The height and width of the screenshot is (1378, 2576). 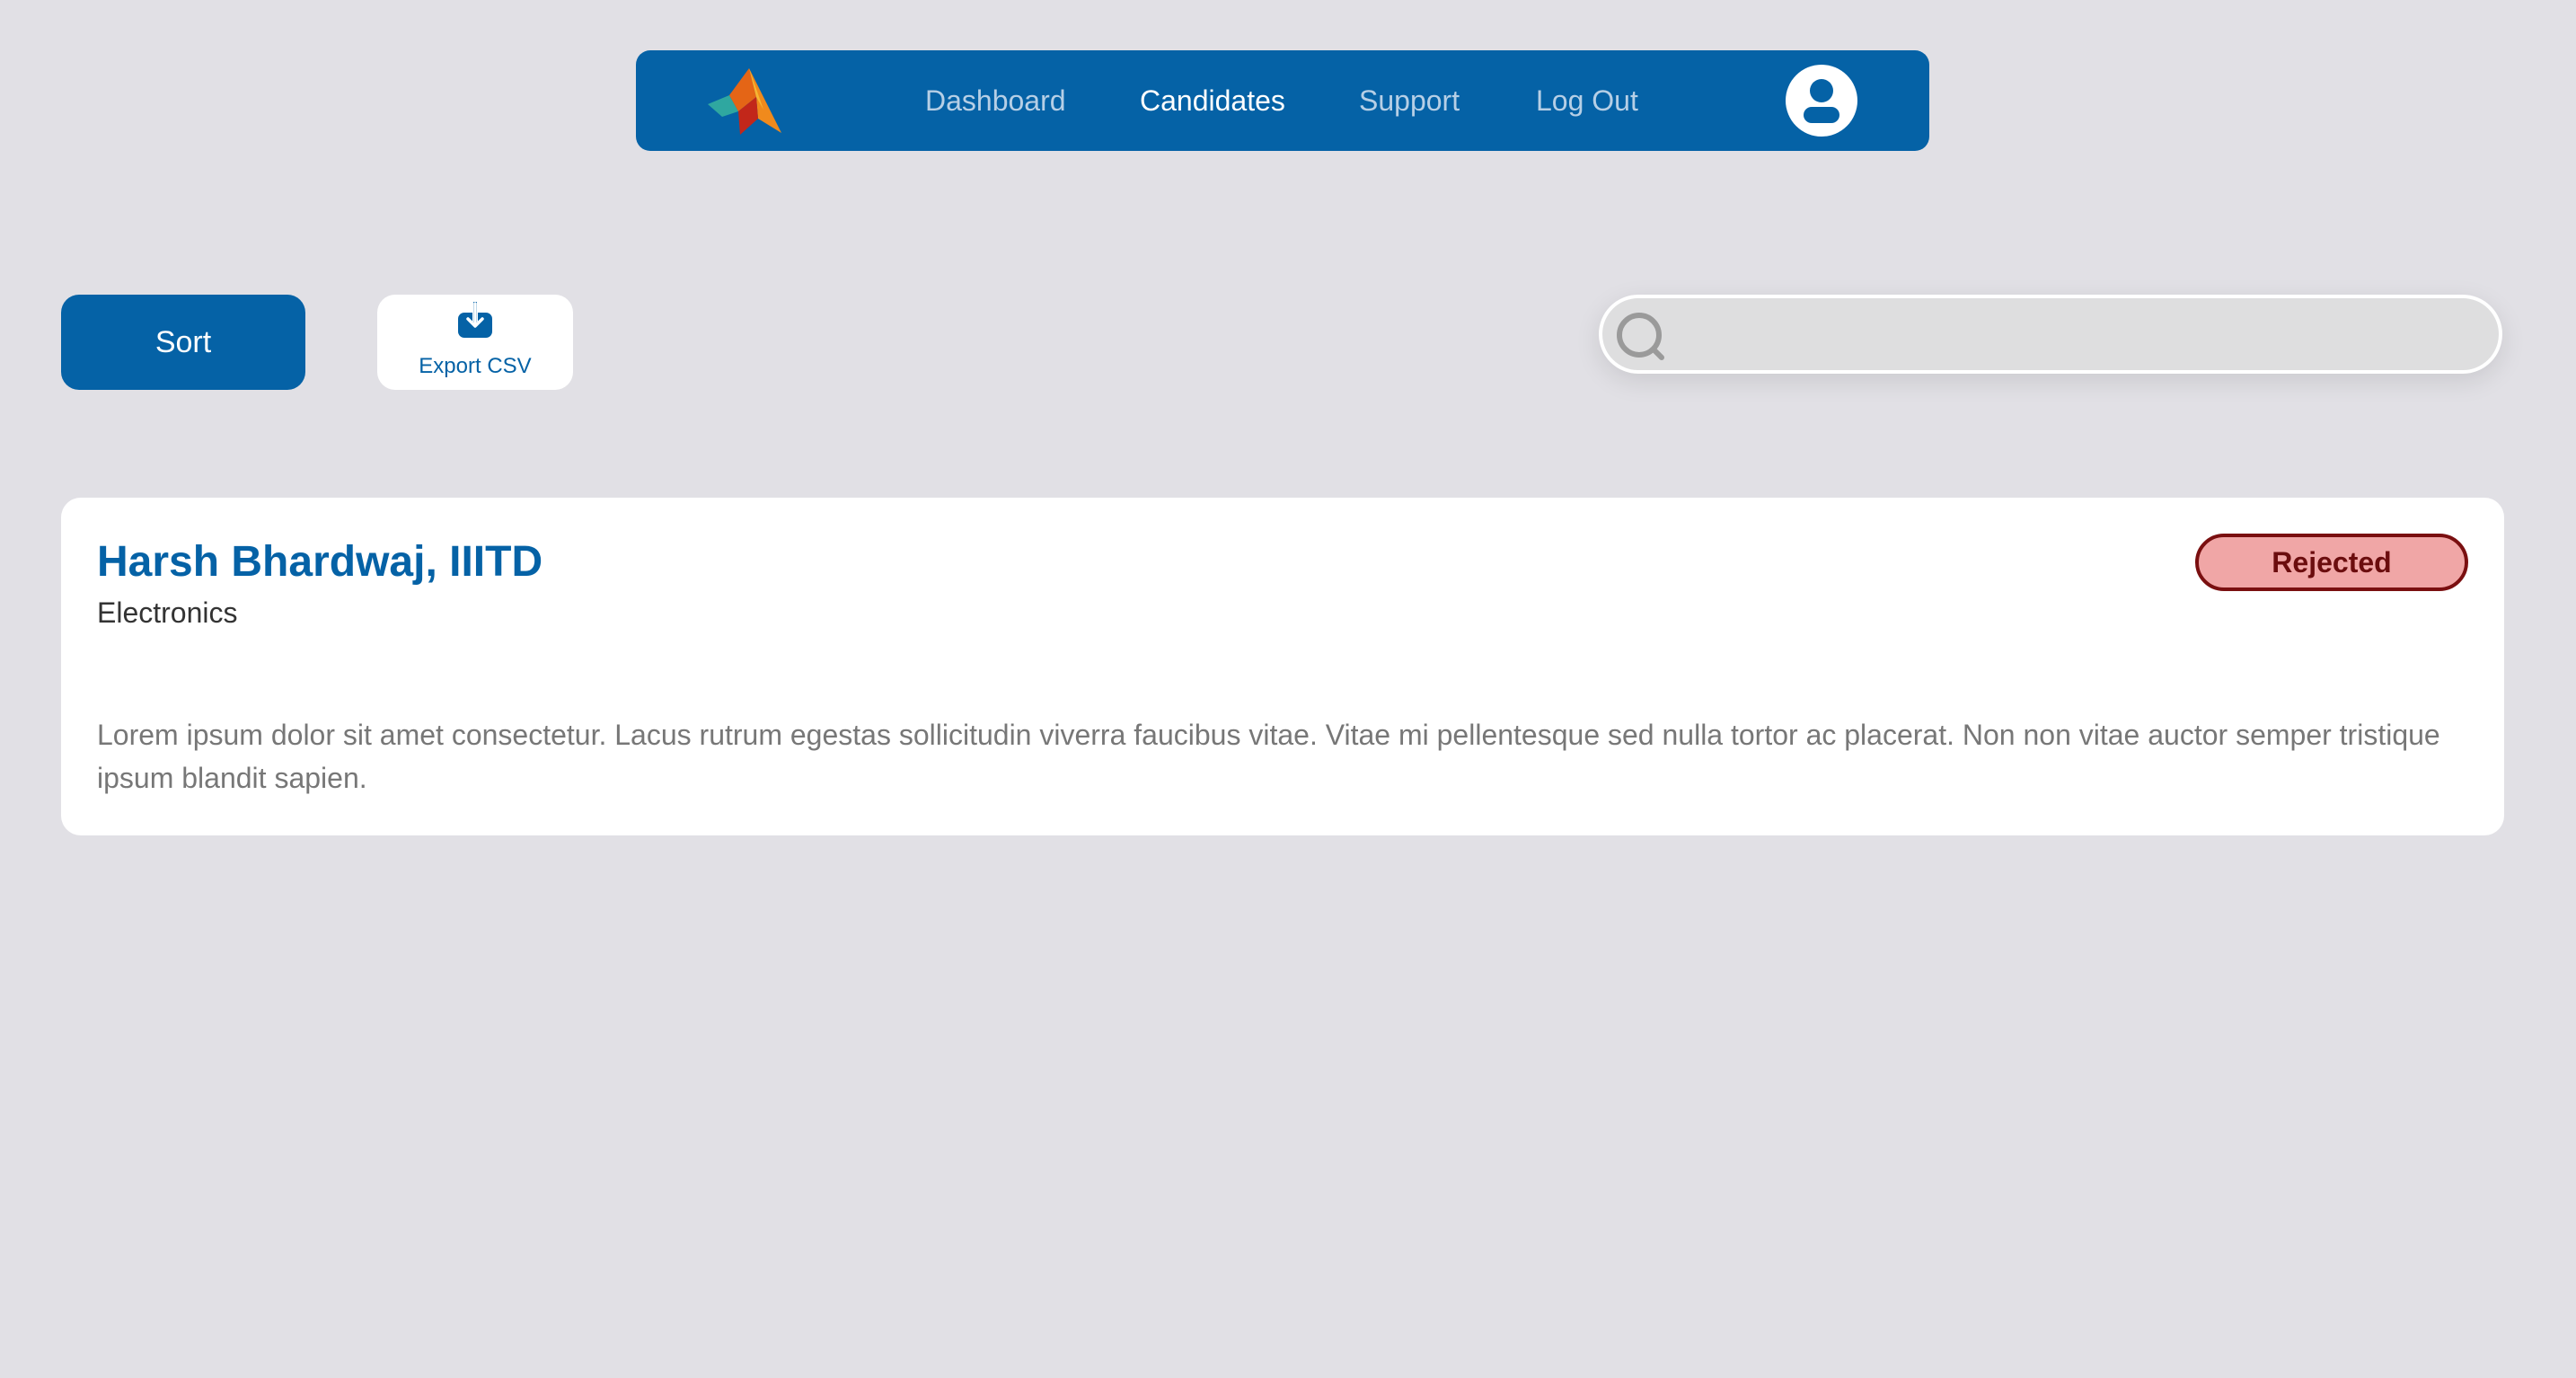 What do you see at coordinates (1409, 100) in the screenshot?
I see `nav-link-support: Support` at bounding box center [1409, 100].